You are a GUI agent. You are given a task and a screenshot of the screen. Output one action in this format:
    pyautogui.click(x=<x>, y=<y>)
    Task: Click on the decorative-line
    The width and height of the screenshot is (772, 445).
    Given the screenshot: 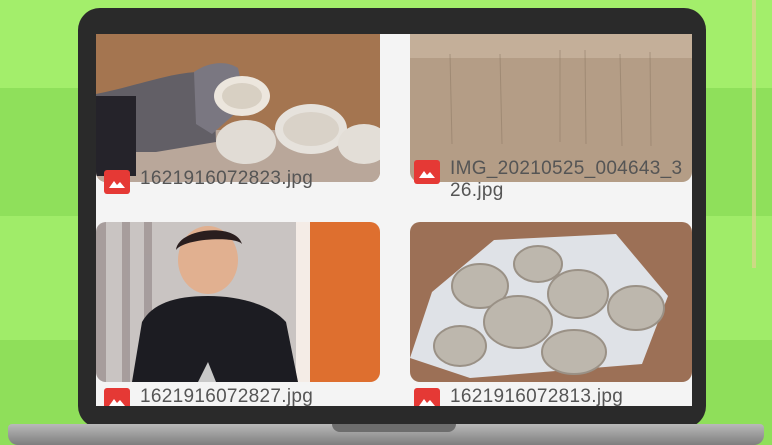 What is the action you would take?
    pyautogui.click(x=754, y=134)
    